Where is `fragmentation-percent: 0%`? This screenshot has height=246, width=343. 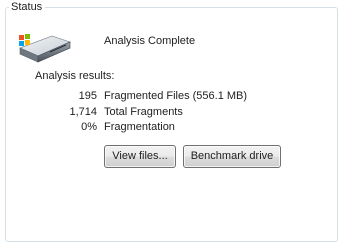 fragmentation-percent: 0% is located at coordinates (89, 127).